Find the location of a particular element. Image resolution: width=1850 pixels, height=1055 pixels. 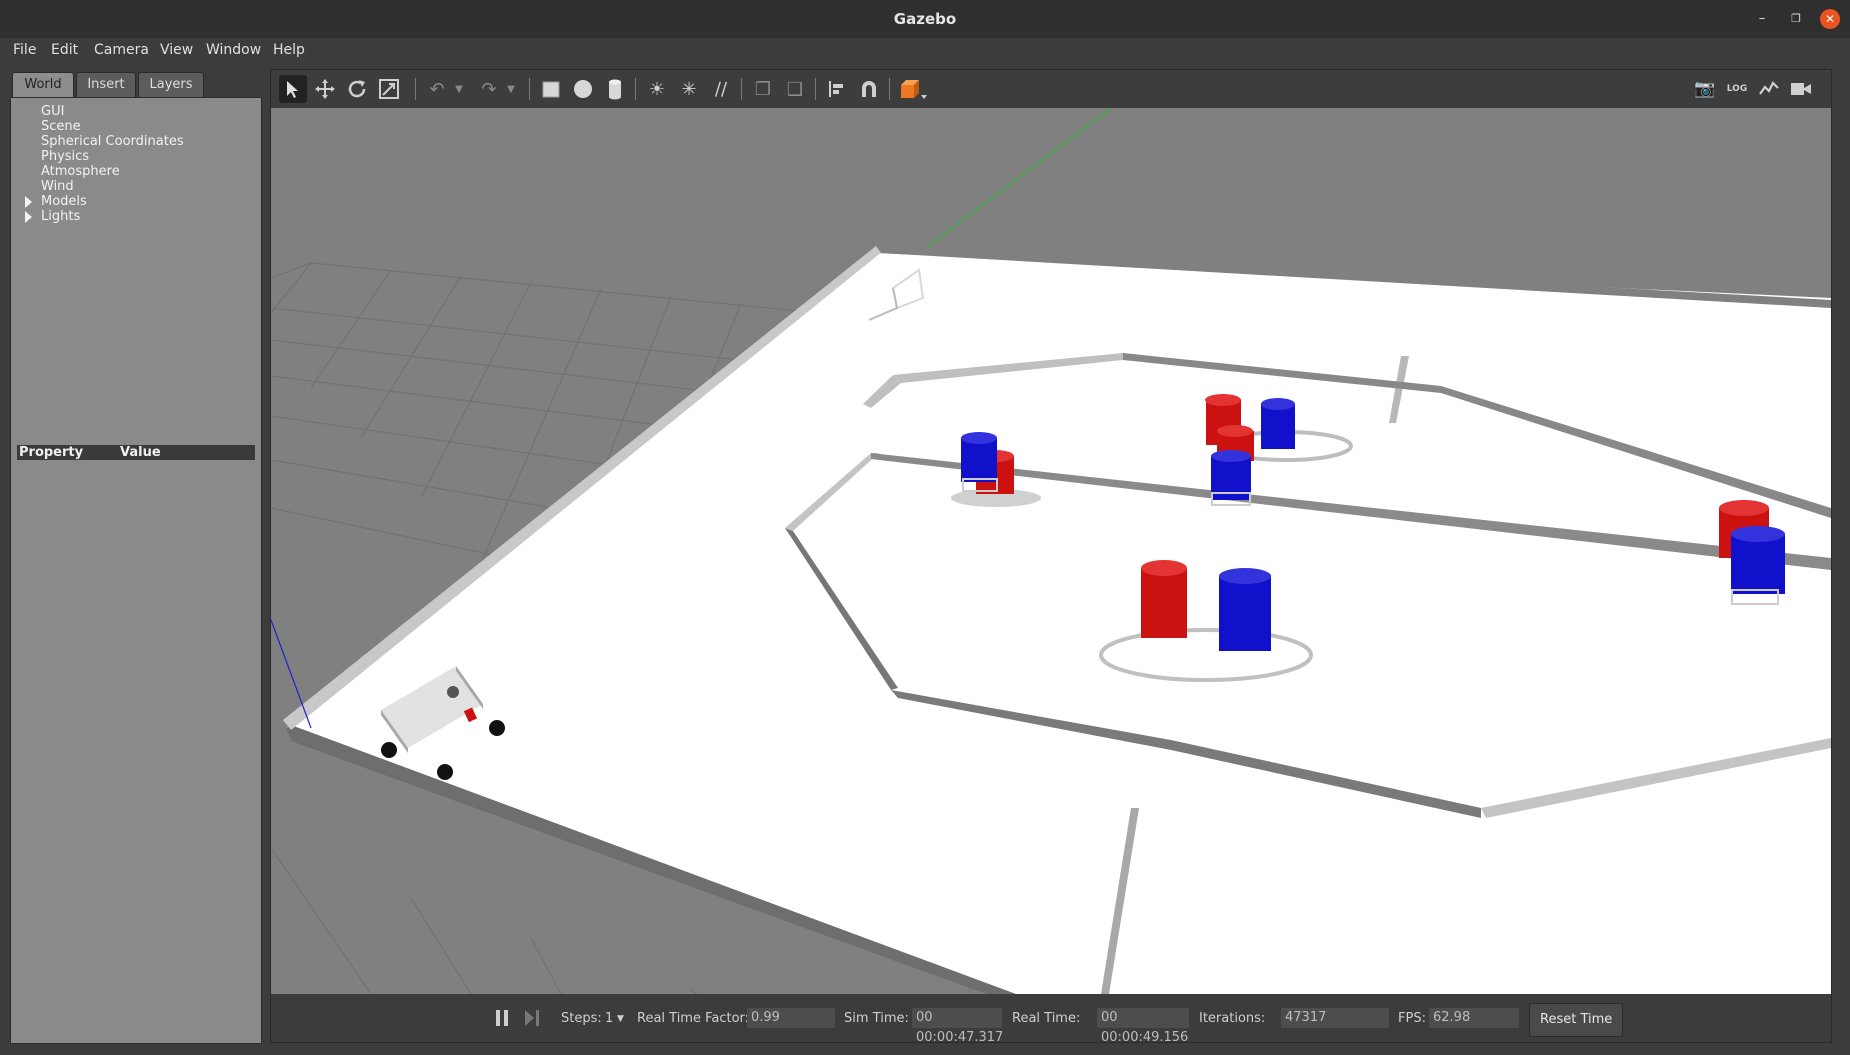

tab-layers: Layers is located at coordinates (171, 84).